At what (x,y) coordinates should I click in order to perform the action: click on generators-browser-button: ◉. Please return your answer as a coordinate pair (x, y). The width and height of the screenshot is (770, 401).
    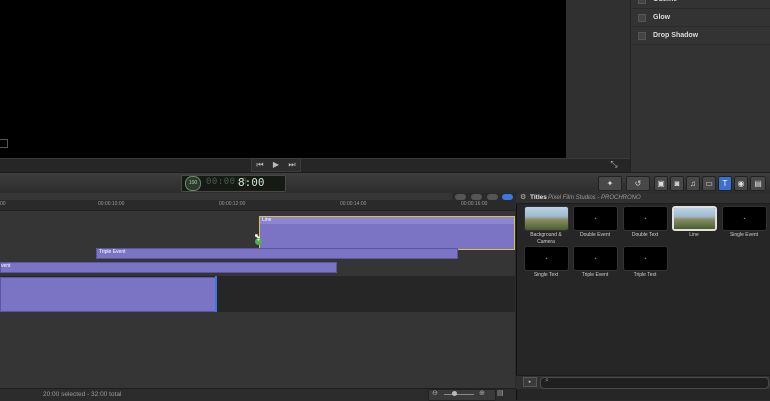
    Looking at the image, I should click on (741, 183).